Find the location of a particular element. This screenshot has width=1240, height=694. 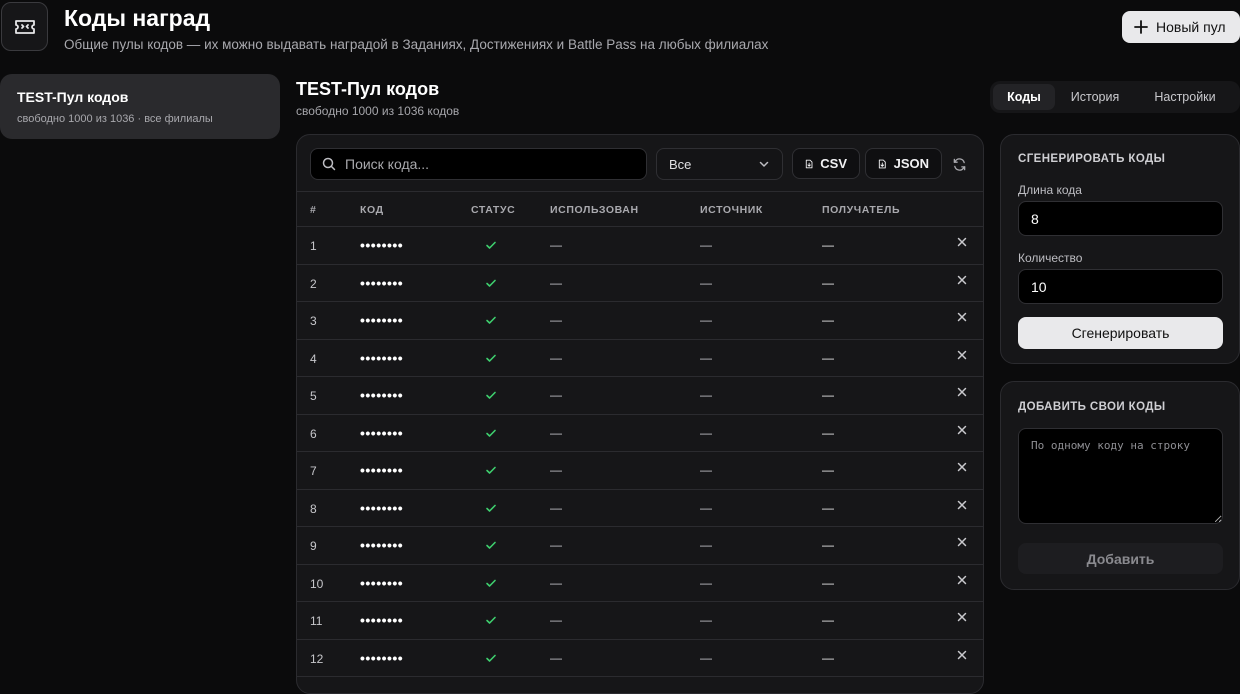

refresh-icon is located at coordinates (959, 164).